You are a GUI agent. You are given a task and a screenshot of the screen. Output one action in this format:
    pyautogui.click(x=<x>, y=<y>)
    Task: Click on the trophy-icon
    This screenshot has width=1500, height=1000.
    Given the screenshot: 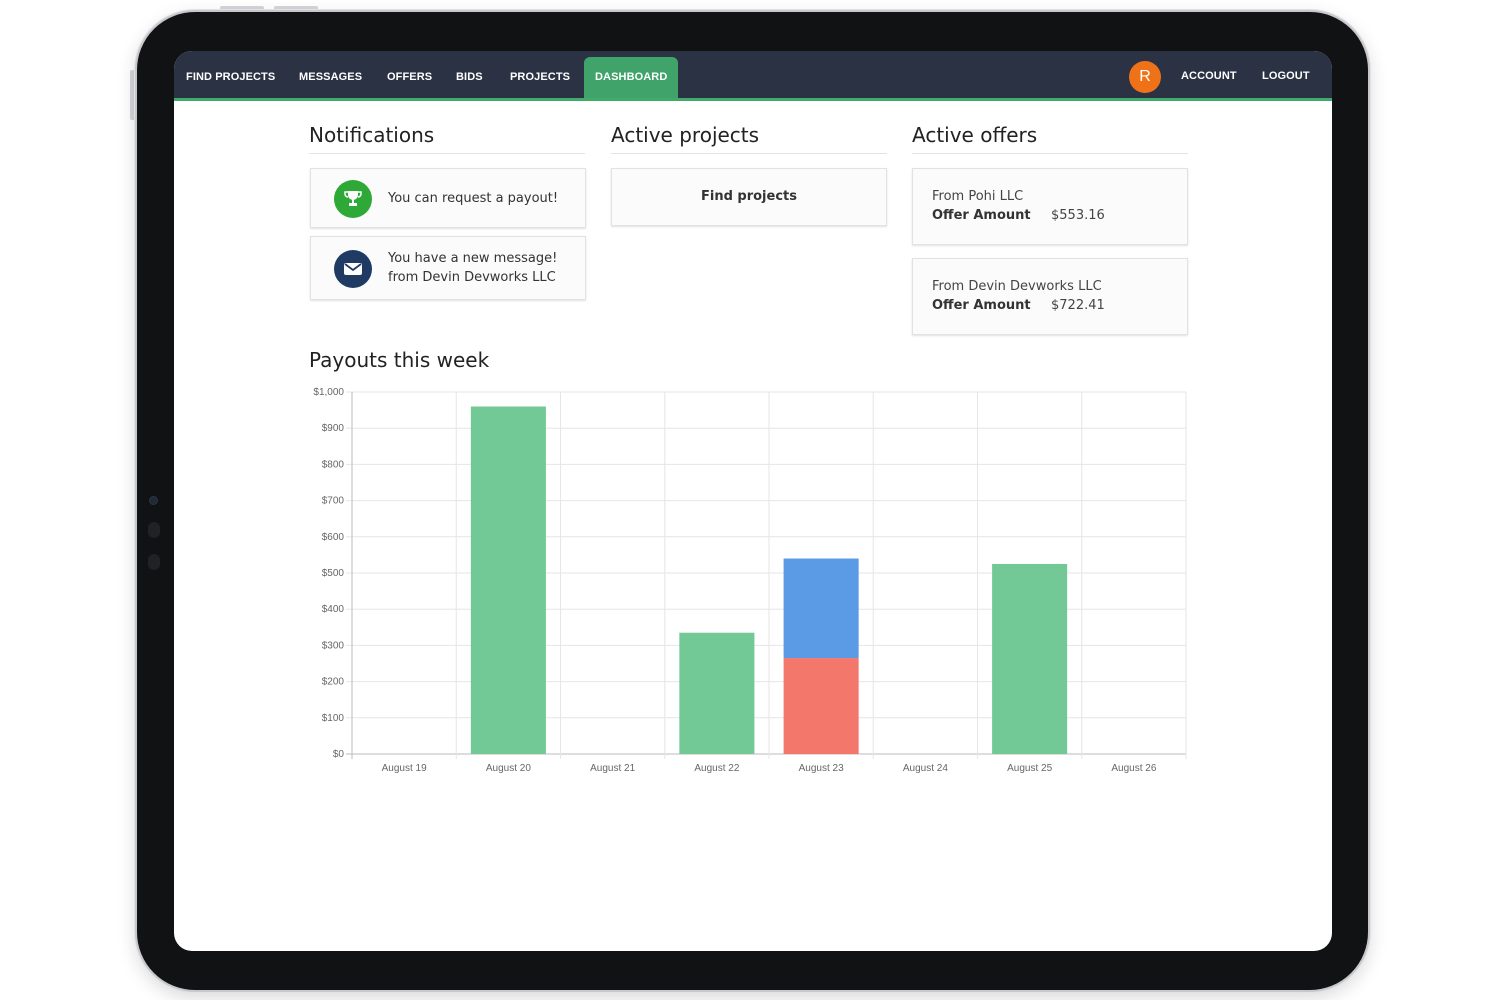 What is the action you would take?
    pyautogui.click(x=353, y=199)
    